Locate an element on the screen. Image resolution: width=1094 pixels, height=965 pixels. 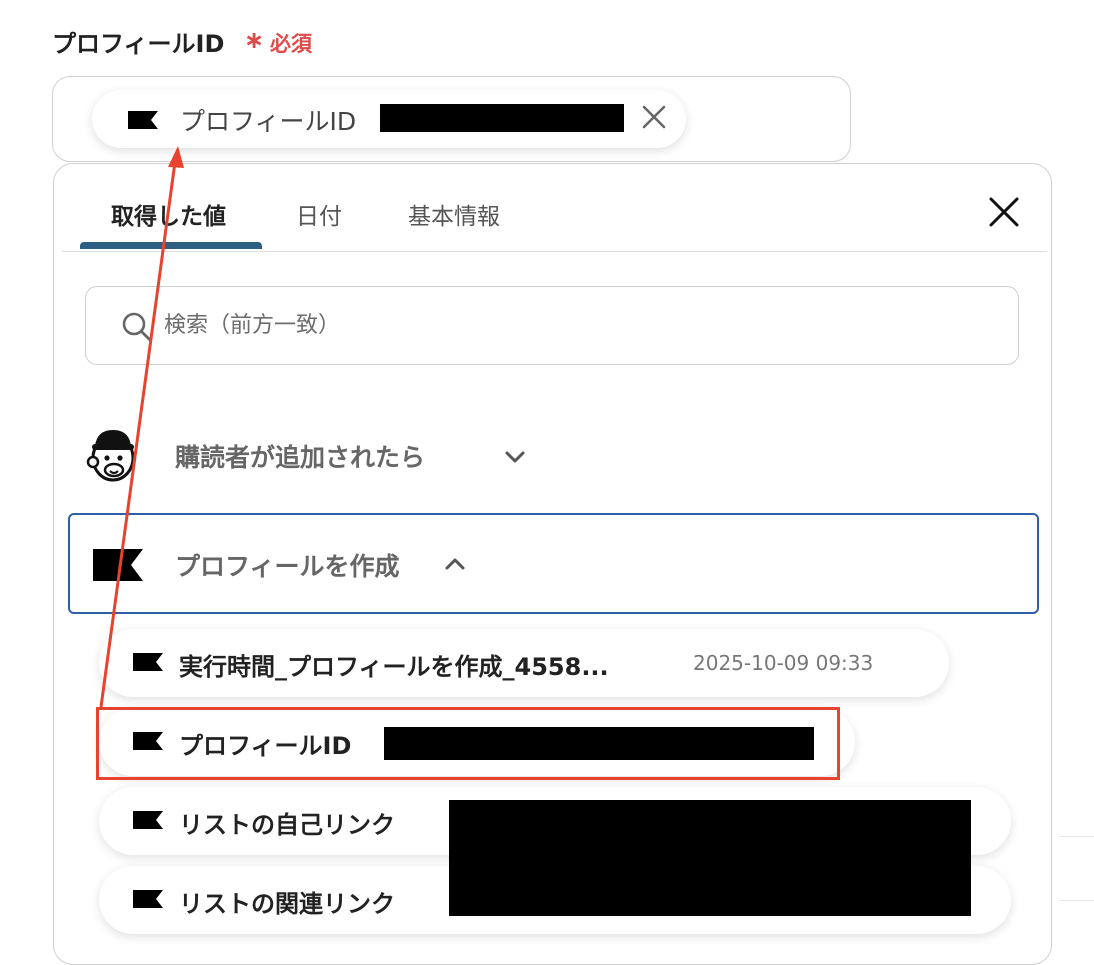
section-subscriber-added: 購読者が追加されたら is located at coordinates (309, 454).